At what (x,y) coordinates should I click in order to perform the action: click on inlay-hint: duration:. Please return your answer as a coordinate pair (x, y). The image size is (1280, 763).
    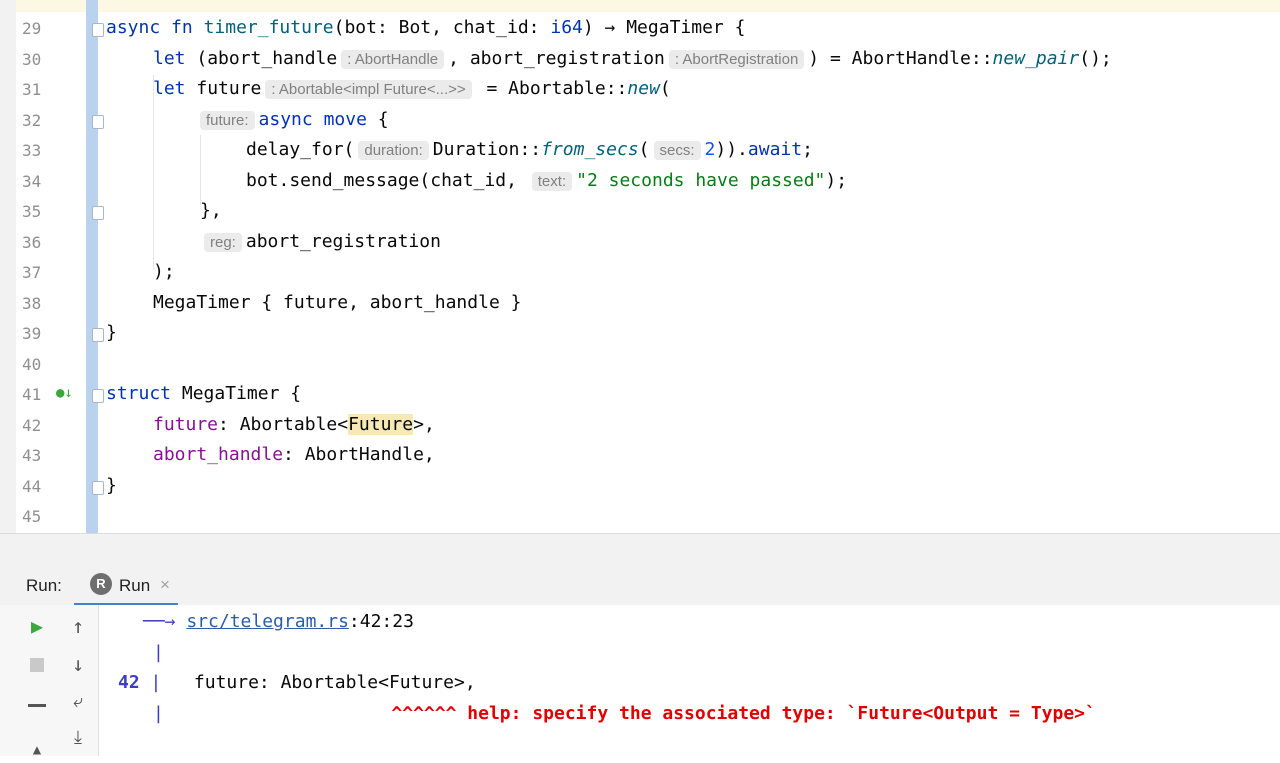
    Looking at the image, I should click on (393, 150).